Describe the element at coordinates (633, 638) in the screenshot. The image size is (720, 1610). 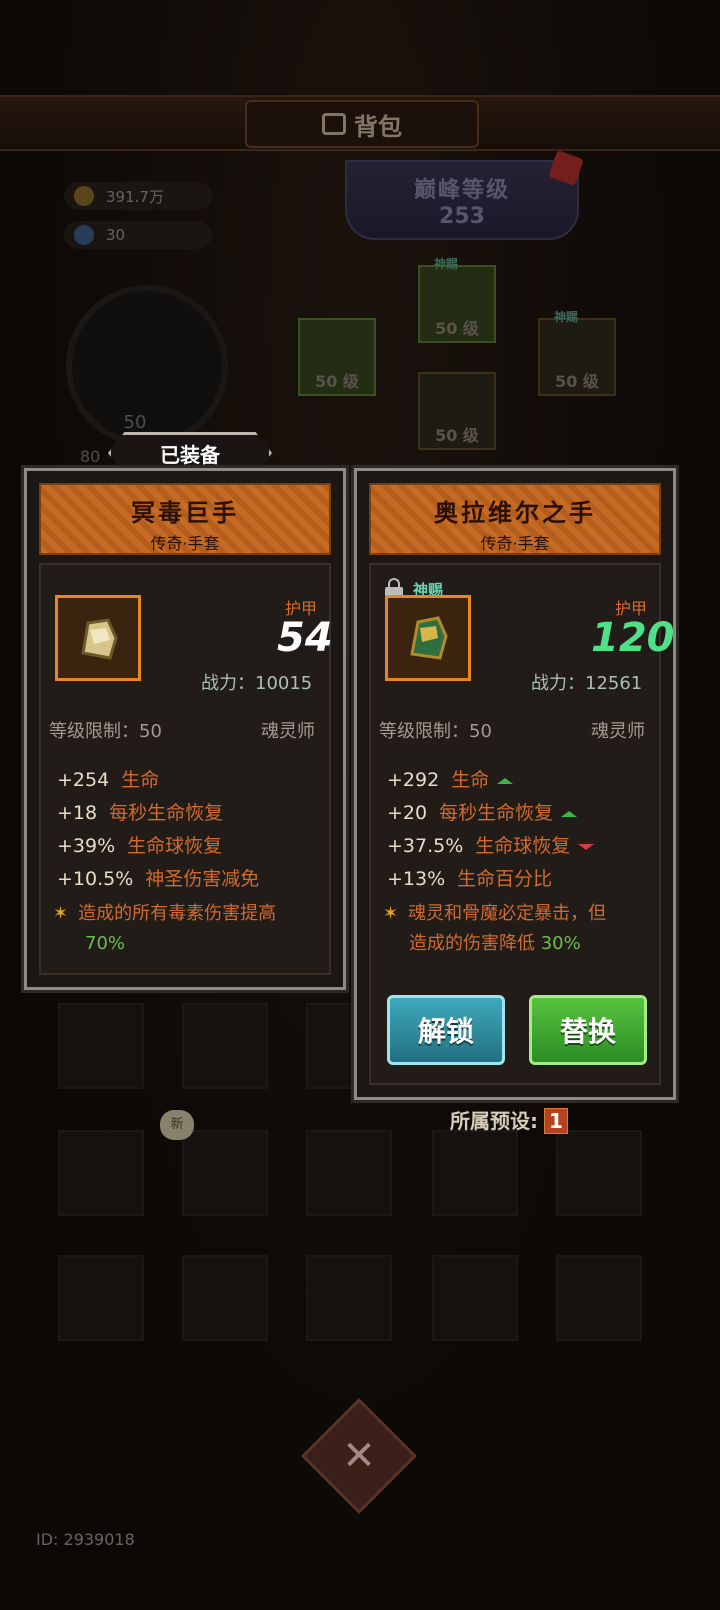
I see `armor-value: 120` at that location.